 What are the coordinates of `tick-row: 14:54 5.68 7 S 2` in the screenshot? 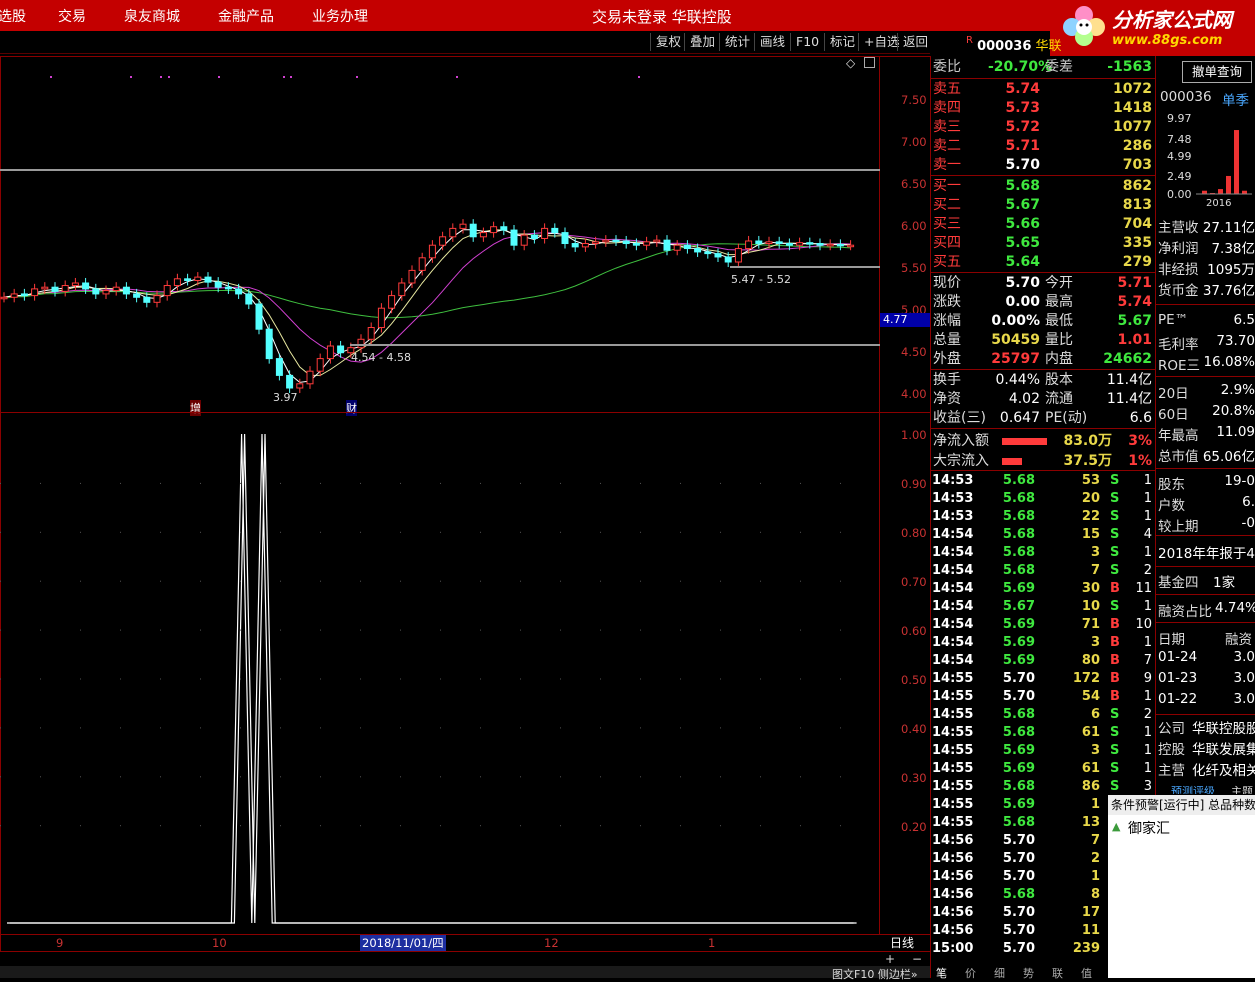 It's located at (1042, 571).